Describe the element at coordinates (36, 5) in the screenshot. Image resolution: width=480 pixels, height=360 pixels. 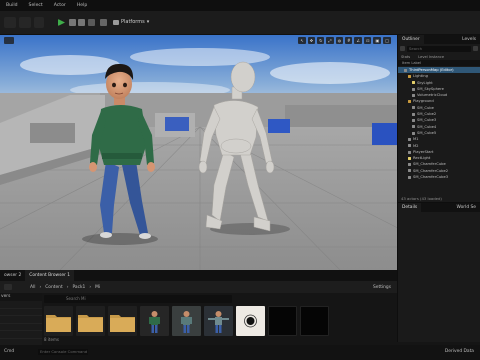
I see `menu-select: Select` at that location.